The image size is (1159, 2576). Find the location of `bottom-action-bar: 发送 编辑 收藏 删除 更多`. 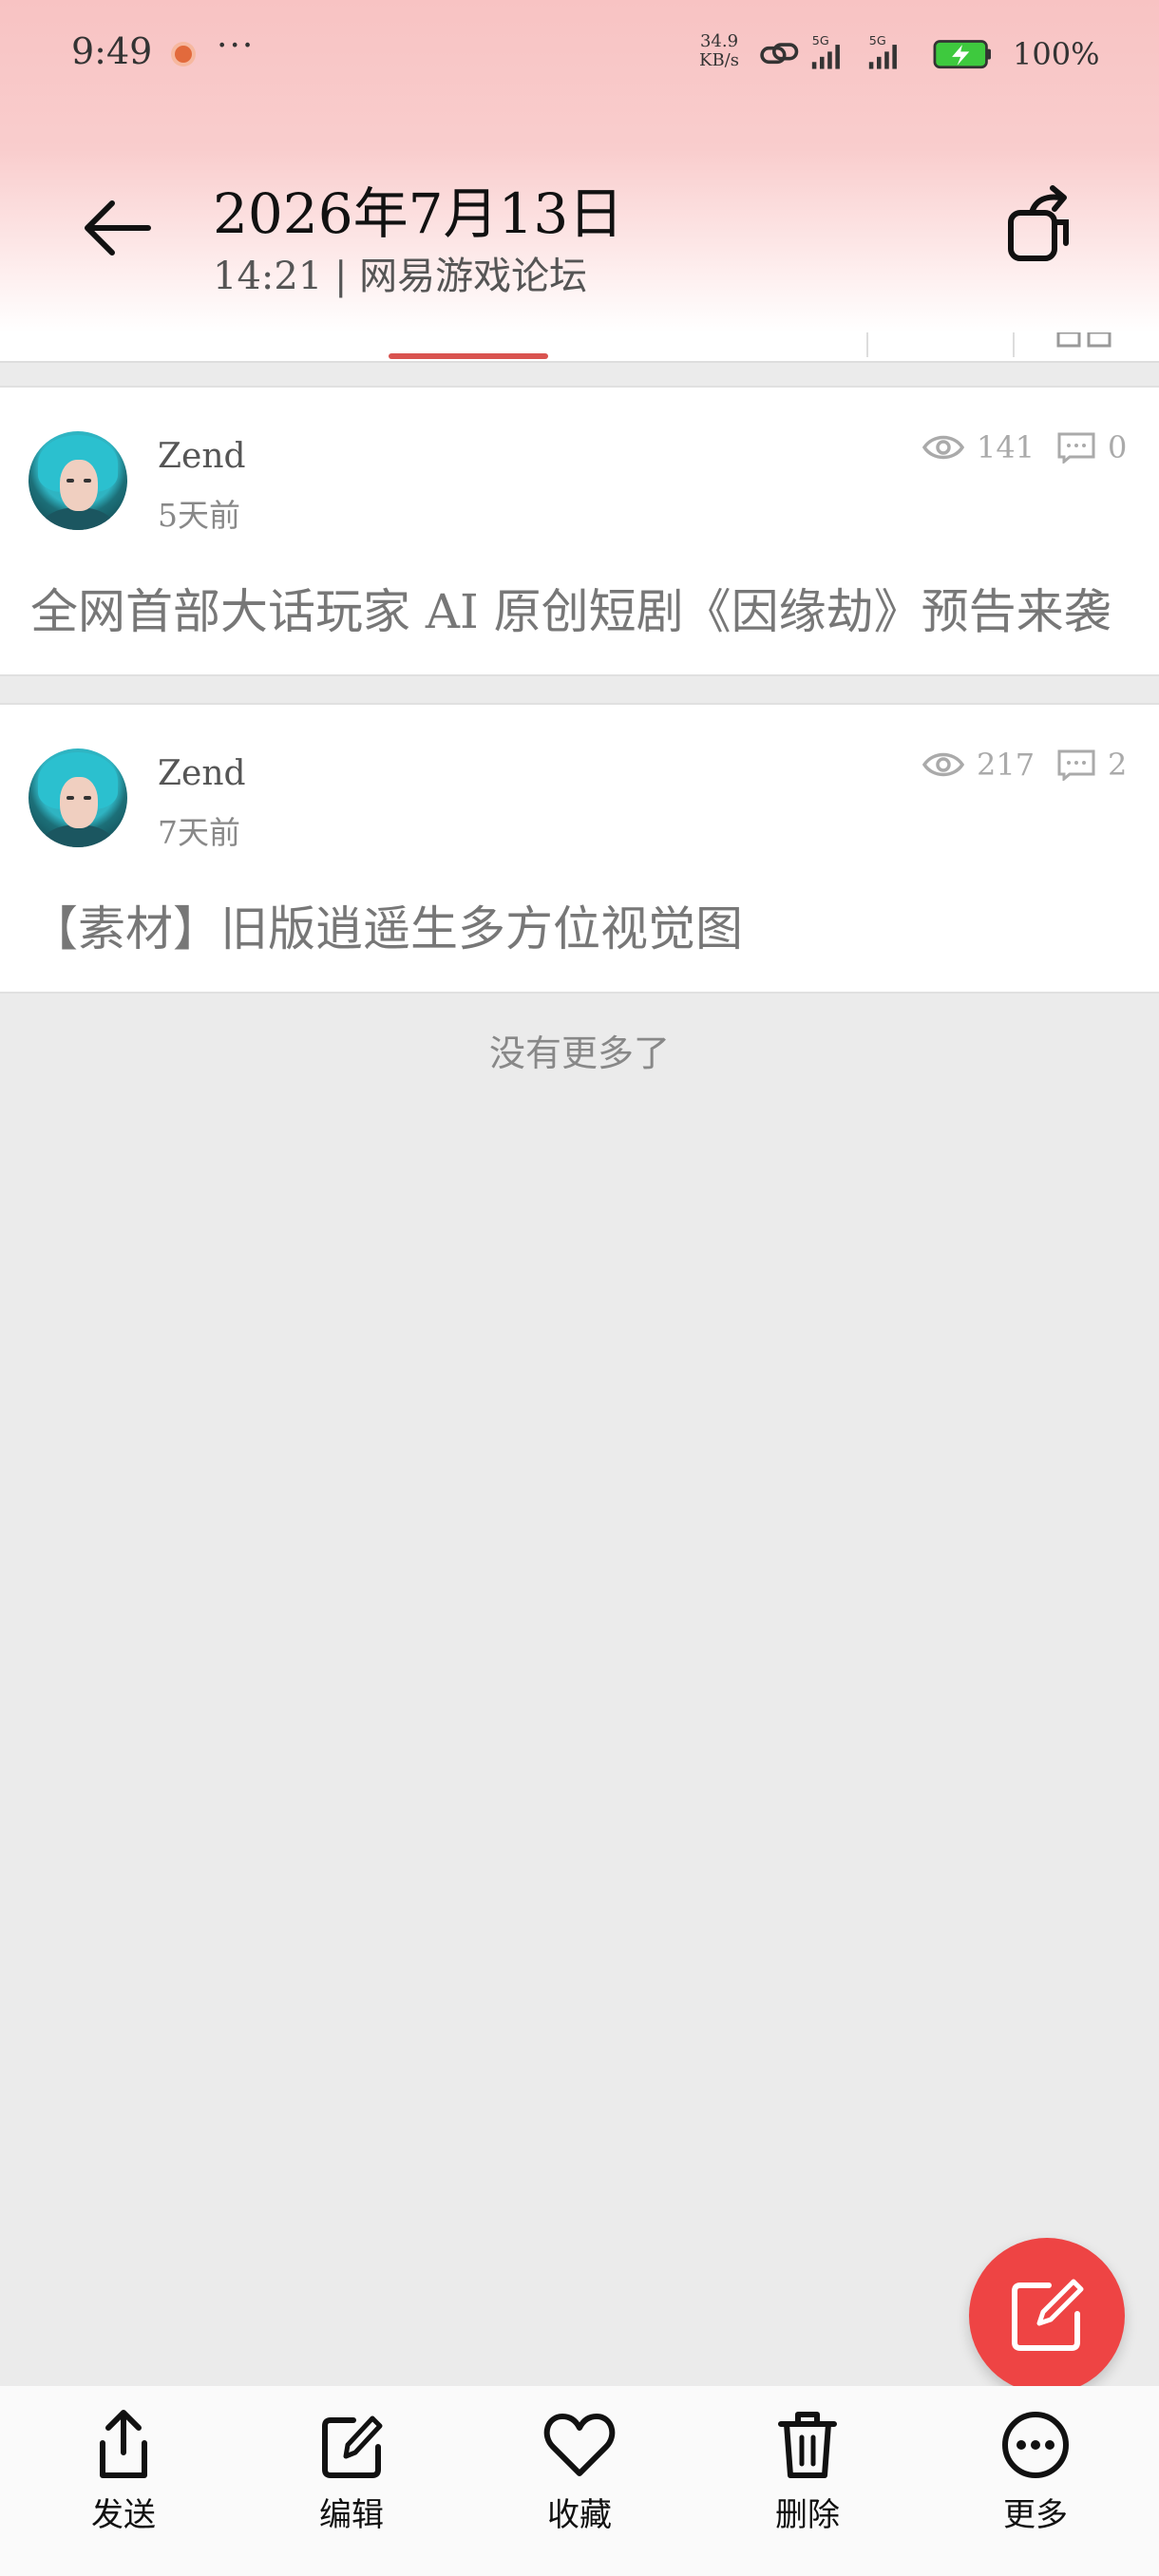

bottom-action-bar: 发送 编辑 收藏 删除 更多 is located at coordinates (579, 2481).